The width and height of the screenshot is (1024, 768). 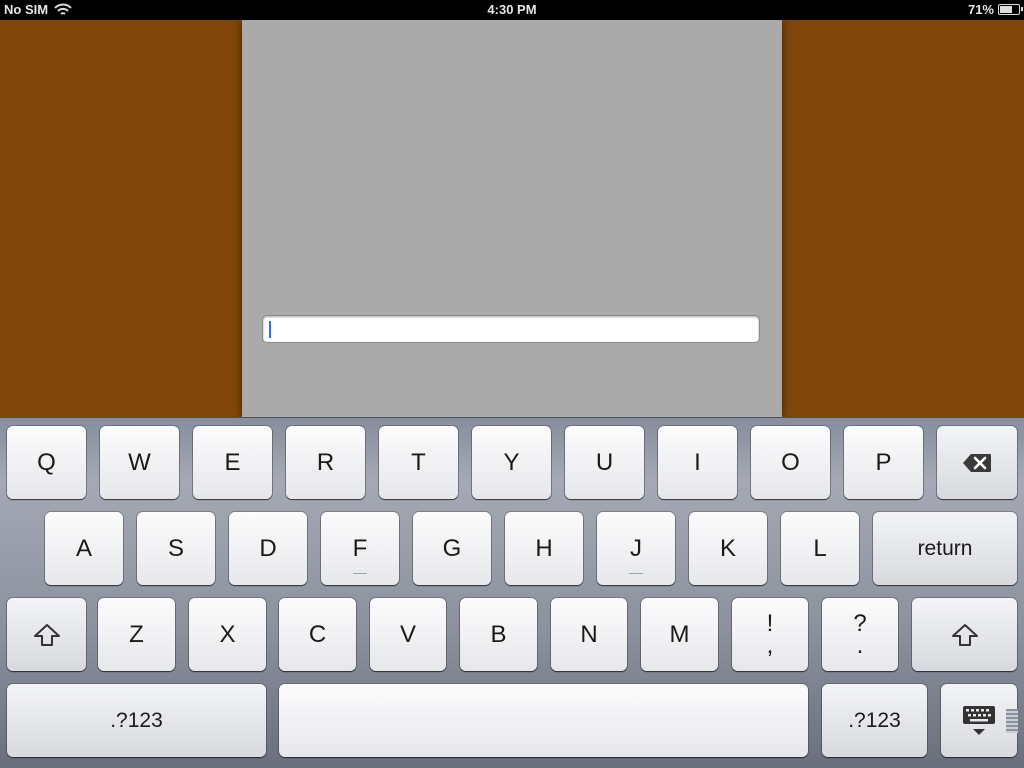 I want to click on key-q: Q, so click(x=46, y=462).